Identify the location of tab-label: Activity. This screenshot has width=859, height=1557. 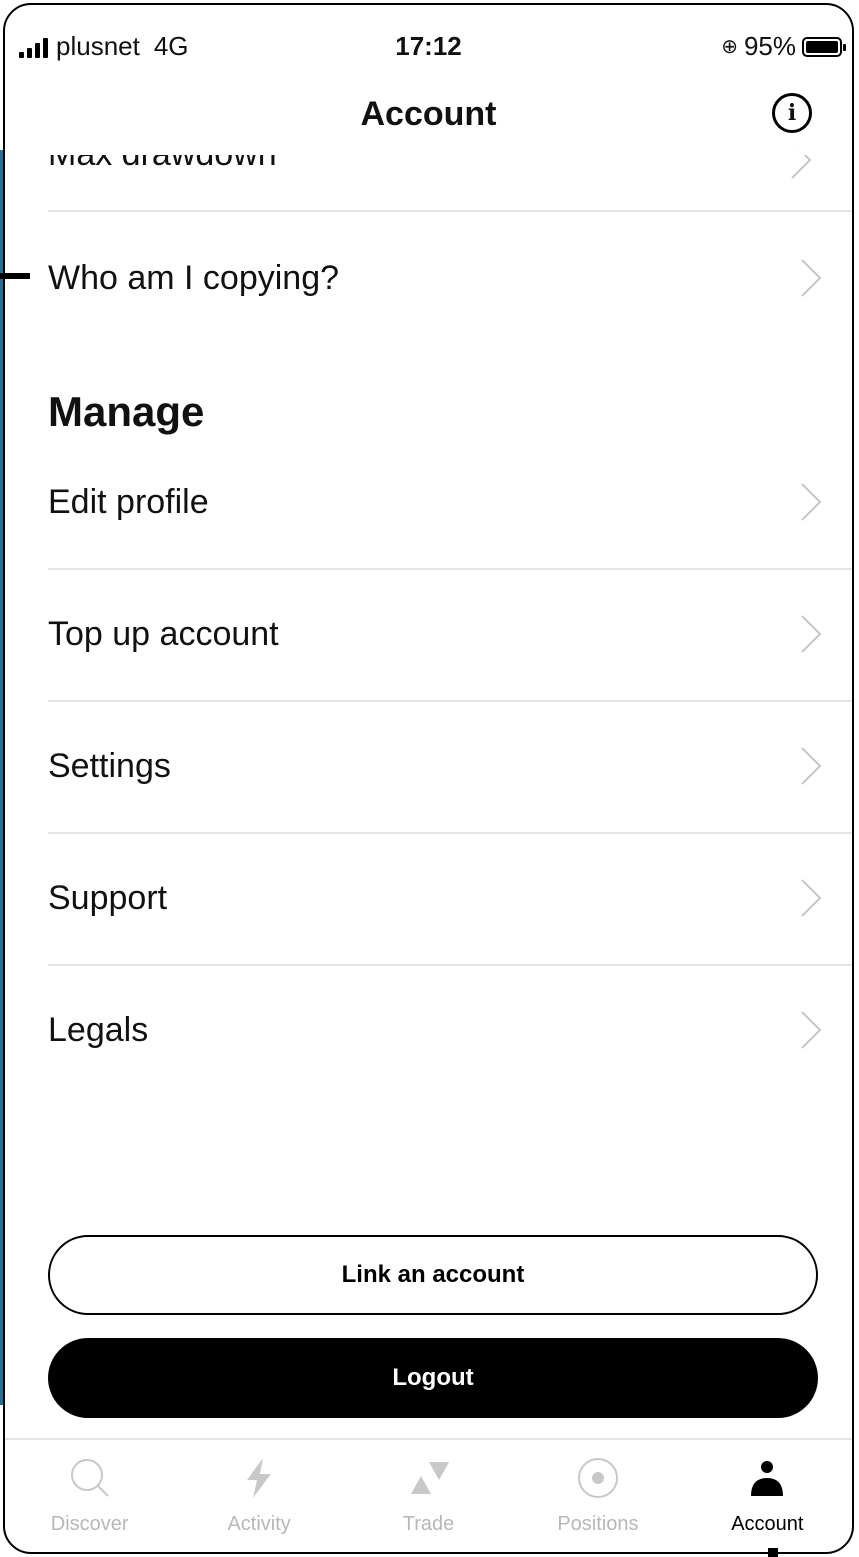
(259, 1524).